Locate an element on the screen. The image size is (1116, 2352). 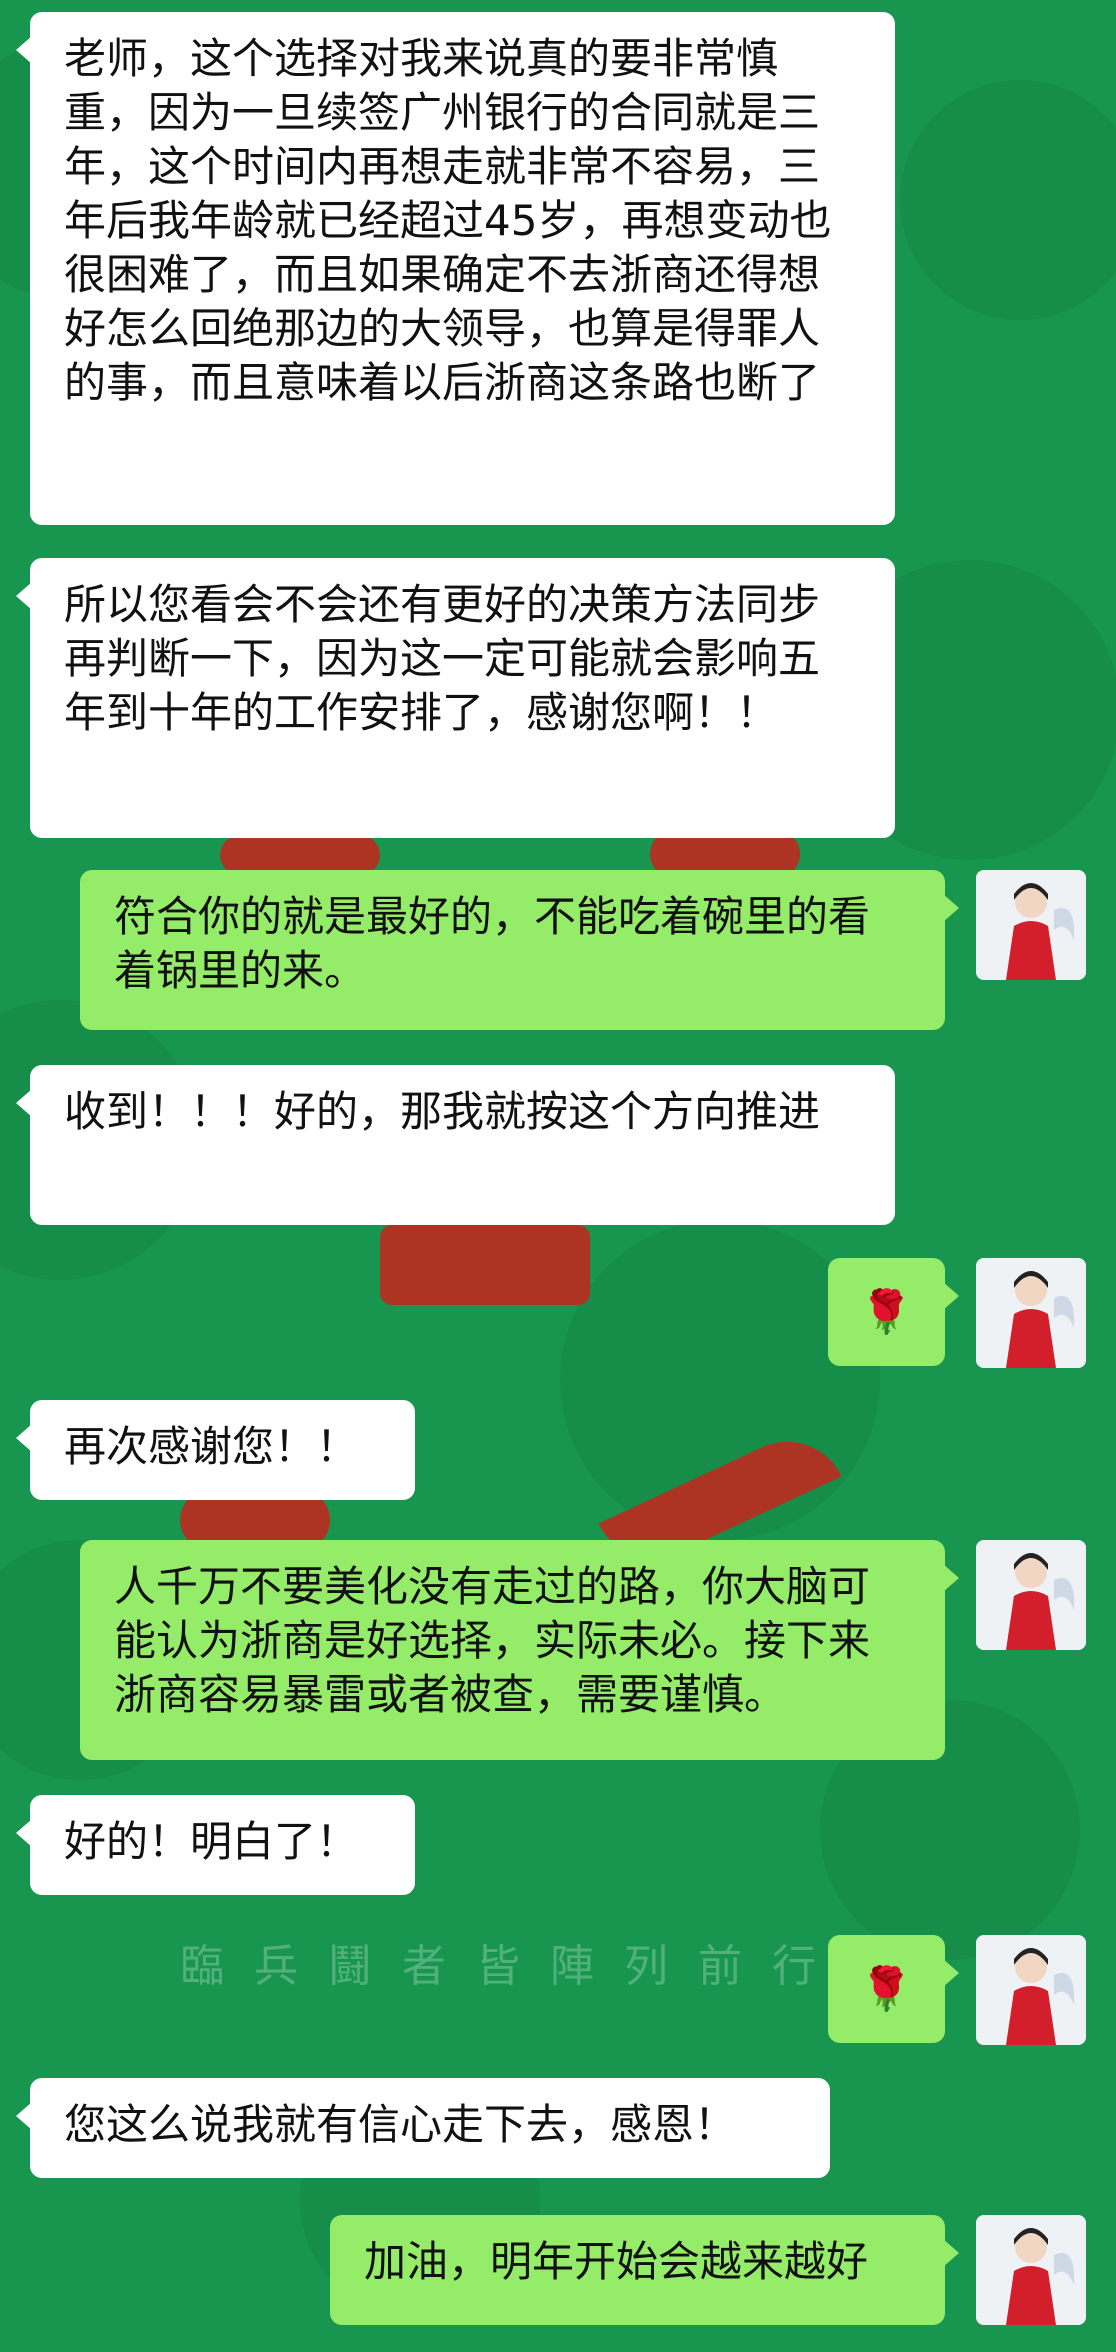
message-text: 好的！明白了！ is located at coordinates (211, 1841).